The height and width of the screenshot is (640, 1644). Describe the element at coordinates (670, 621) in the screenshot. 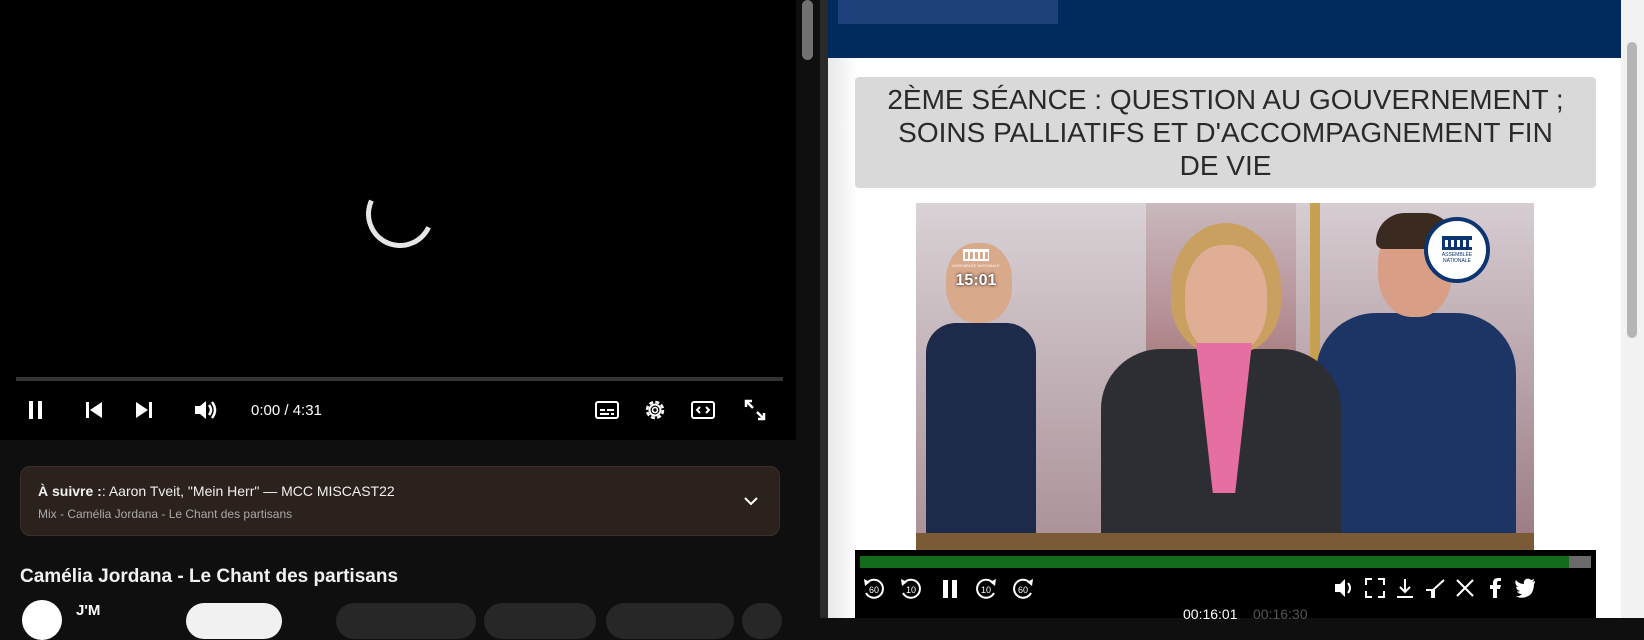

I see `save-button` at that location.